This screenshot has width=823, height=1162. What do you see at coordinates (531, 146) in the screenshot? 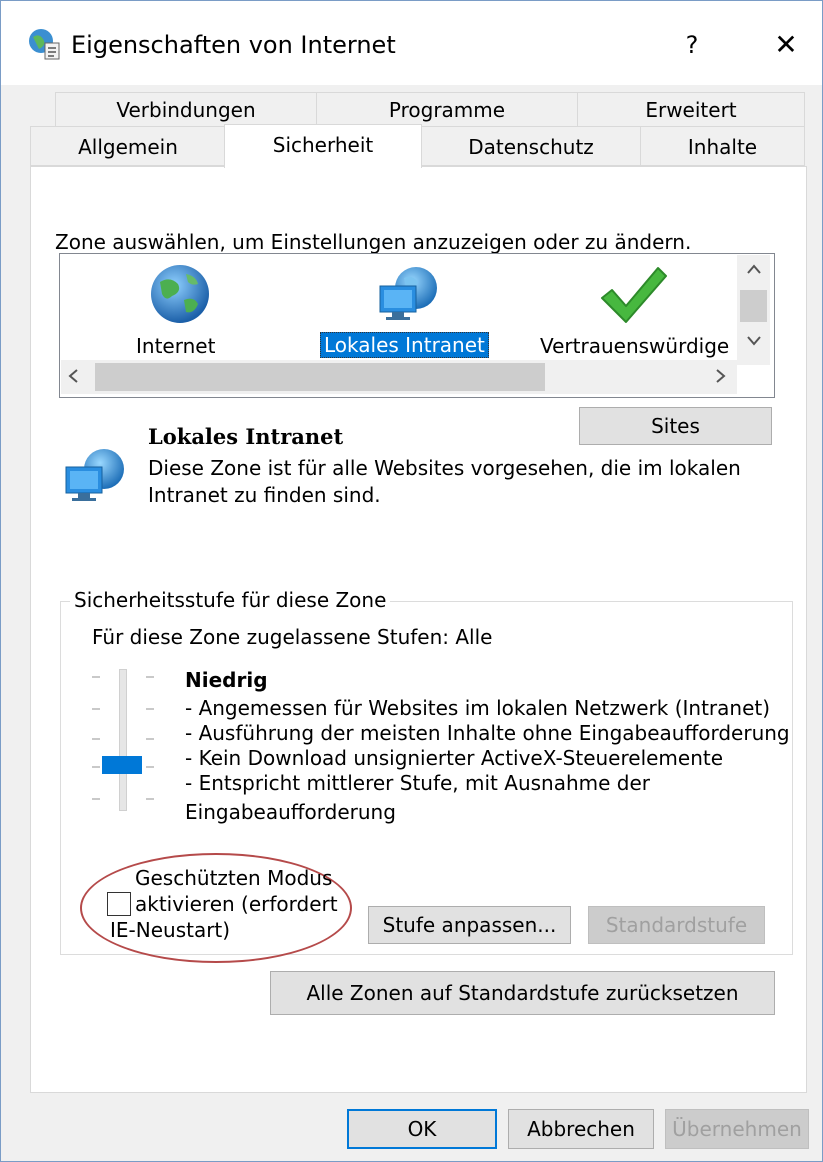
I see `tab-datenschutz: Datenschutz` at bounding box center [531, 146].